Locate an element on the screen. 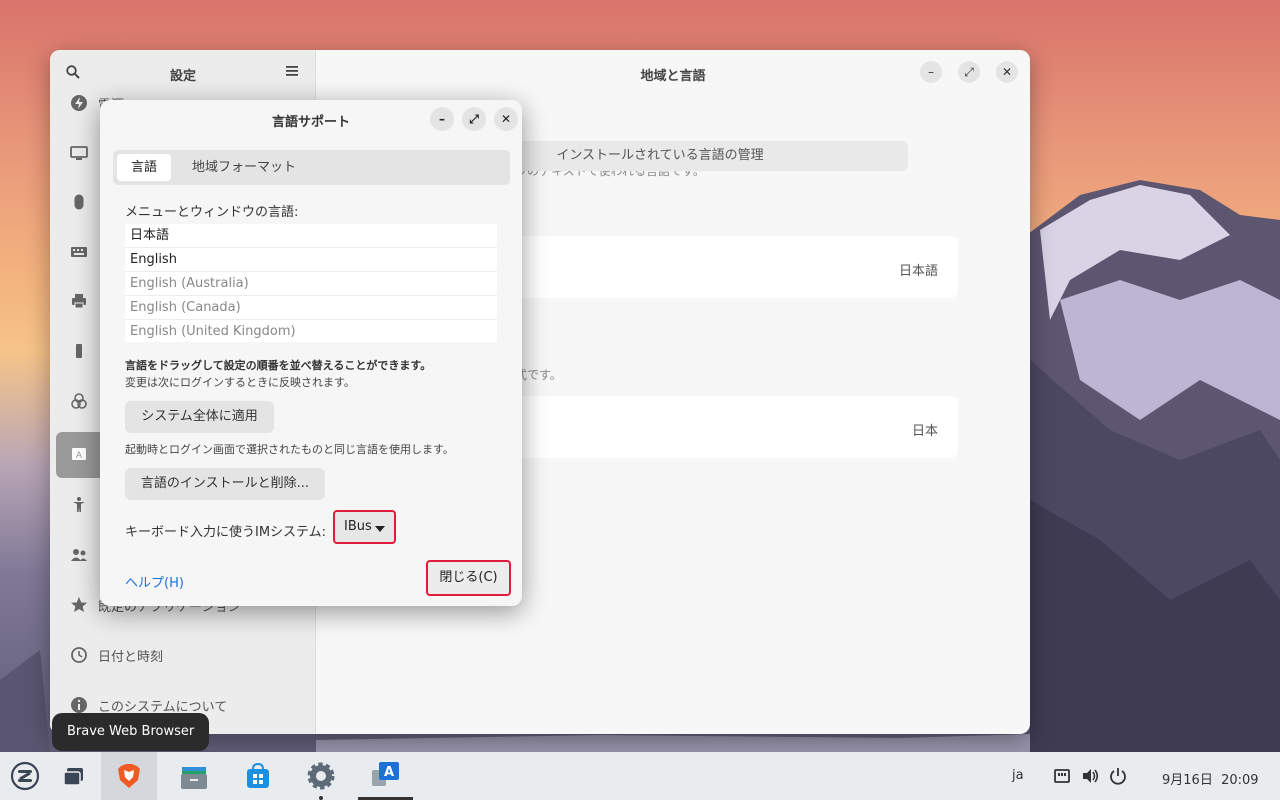 Image resolution: width=1280 pixels, height=800 pixels. hamburger-menu-icon is located at coordinates (292, 73).